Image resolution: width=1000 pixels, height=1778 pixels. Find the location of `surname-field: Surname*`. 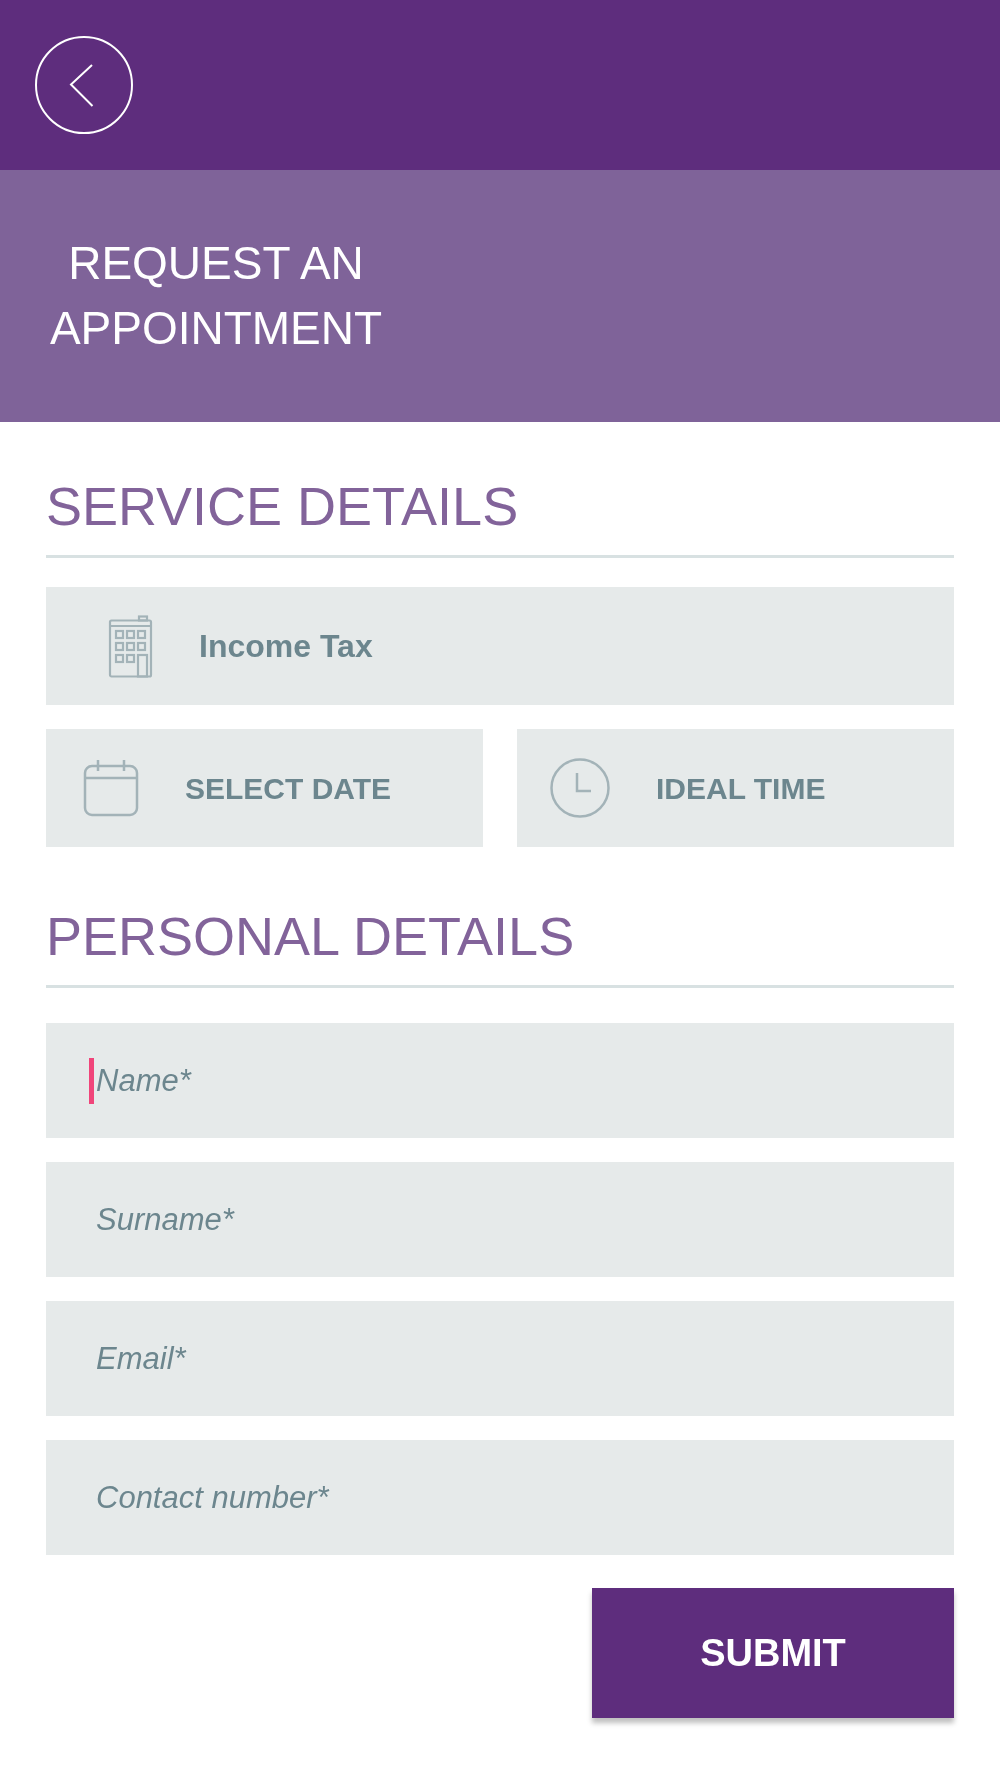

surname-field: Surname* is located at coordinates (500, 1219).